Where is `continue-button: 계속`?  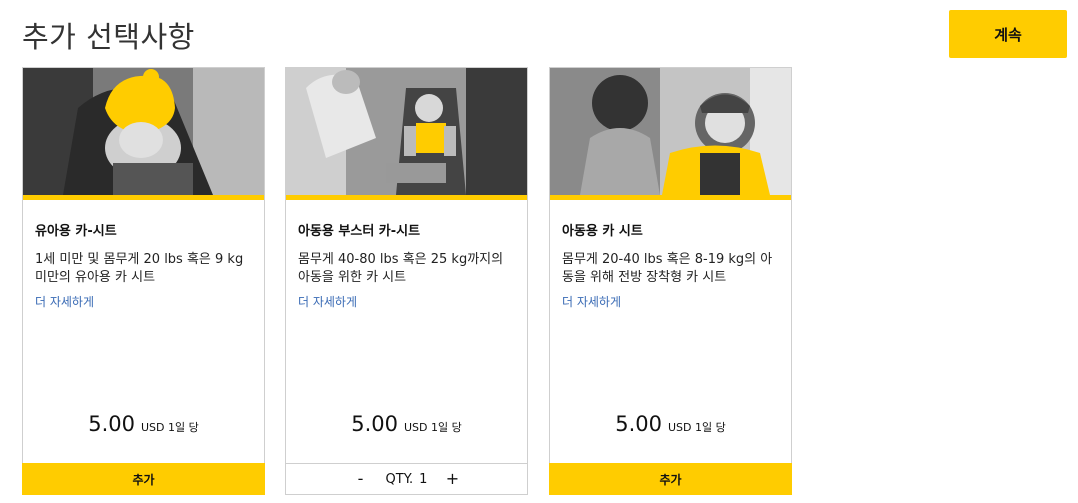
continue-button: 계속 is located at coordinates (1008, 34).